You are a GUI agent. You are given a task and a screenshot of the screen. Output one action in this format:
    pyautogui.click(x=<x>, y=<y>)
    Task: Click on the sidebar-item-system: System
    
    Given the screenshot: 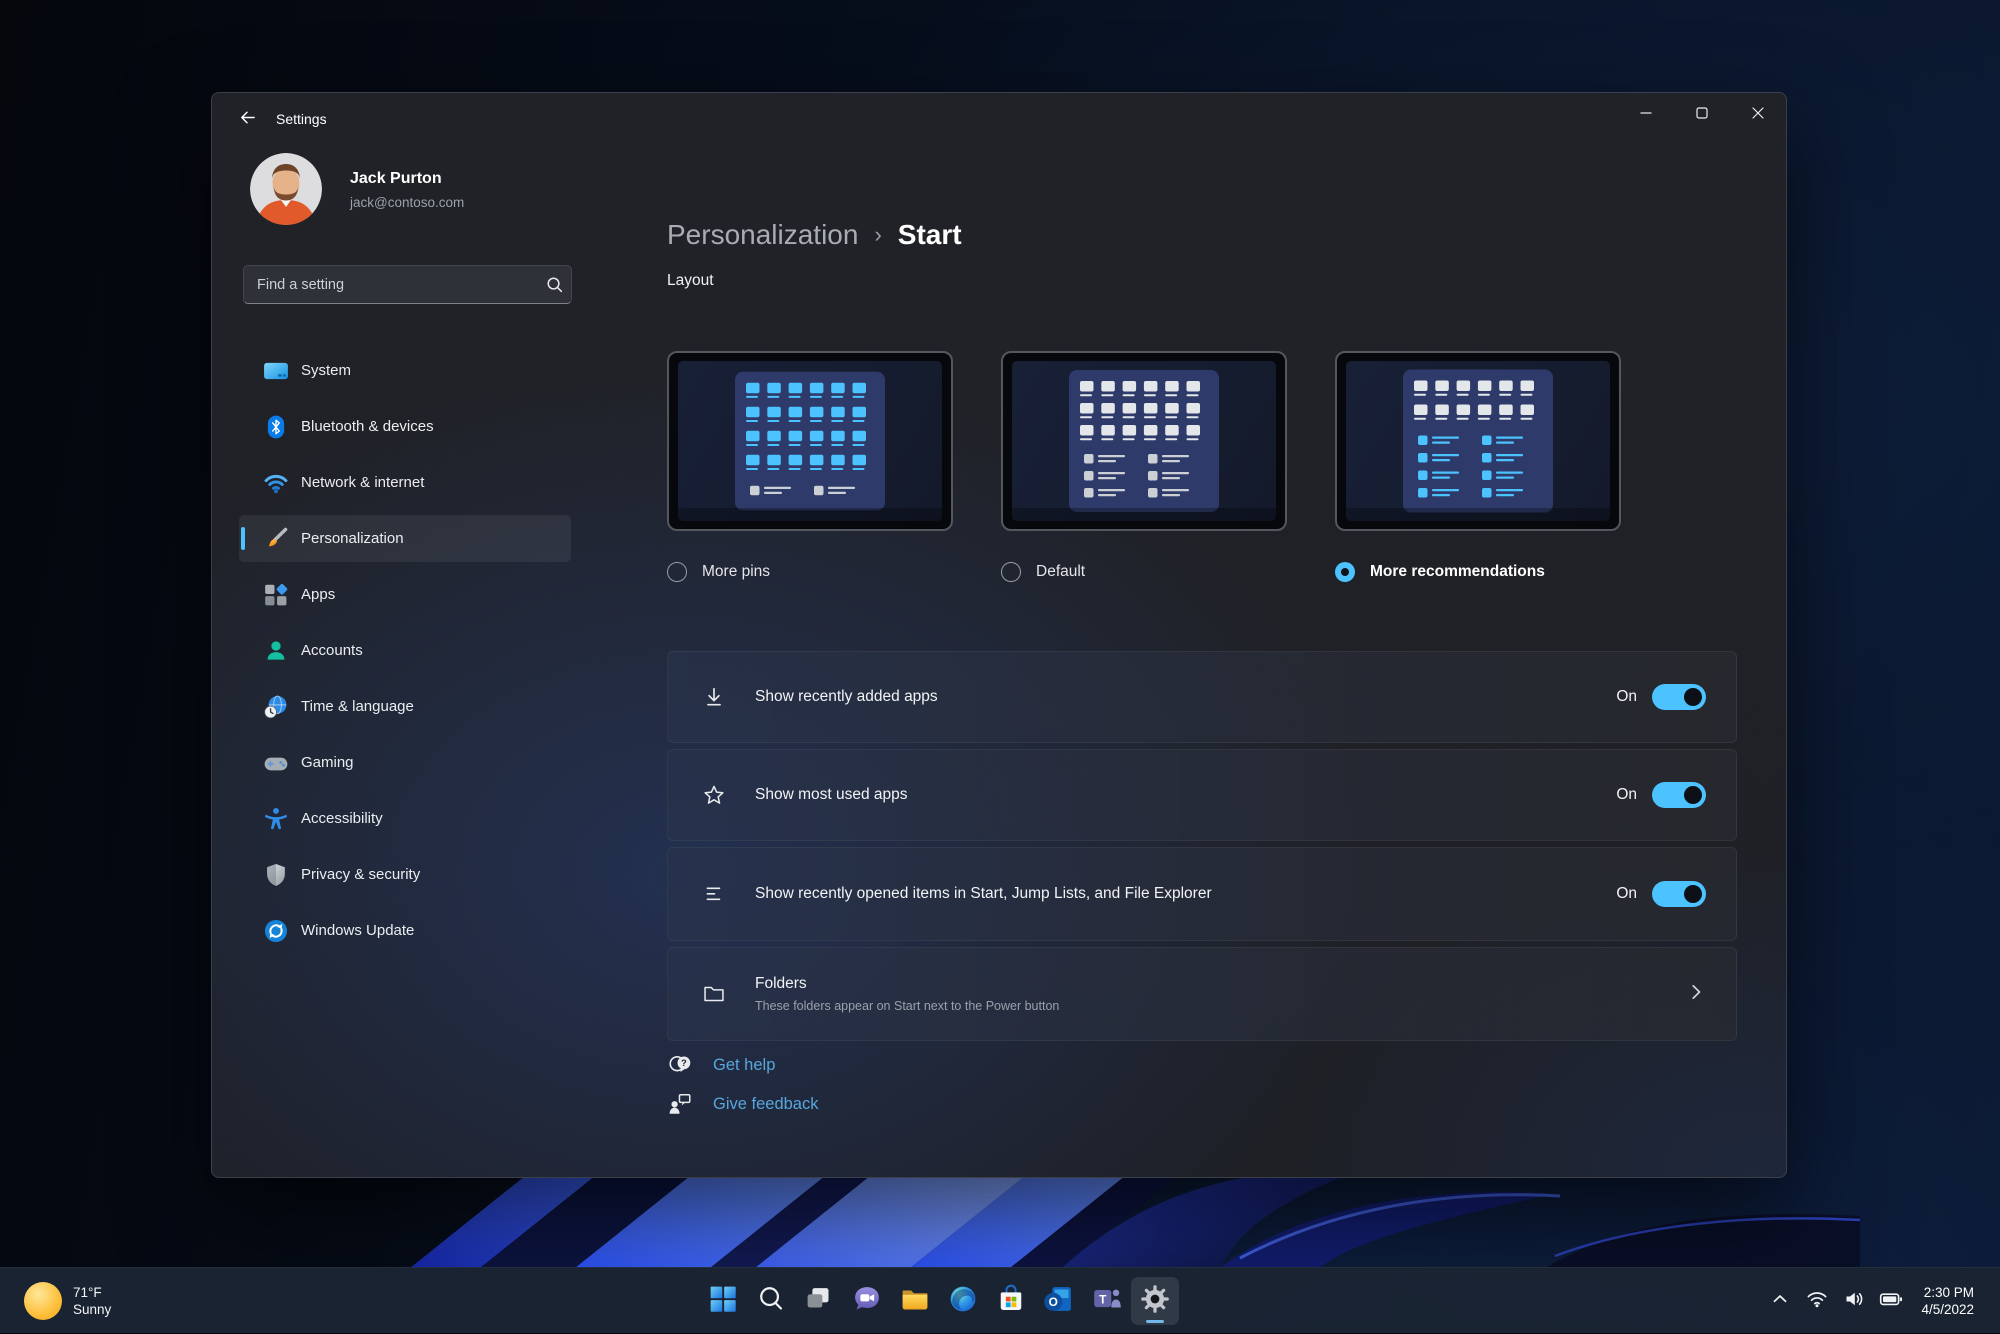 What is the action you would take?
    pyautogui.click(x=405, y=370)
    